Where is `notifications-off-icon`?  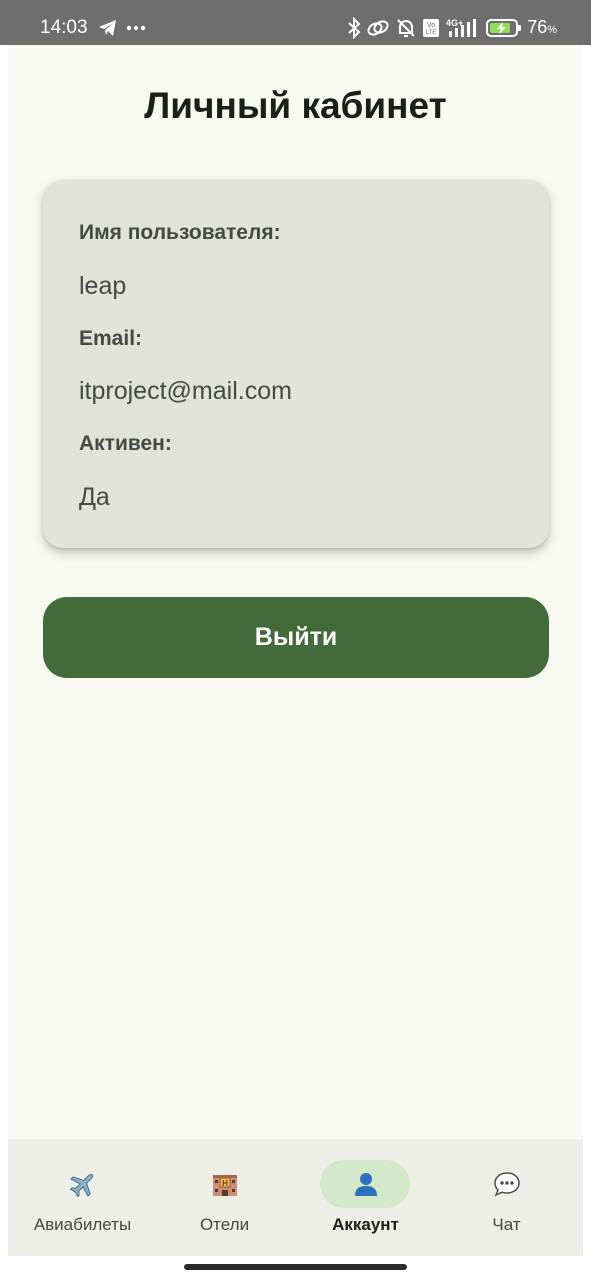 notifications-off-icon is located at coordinates (406, 28).